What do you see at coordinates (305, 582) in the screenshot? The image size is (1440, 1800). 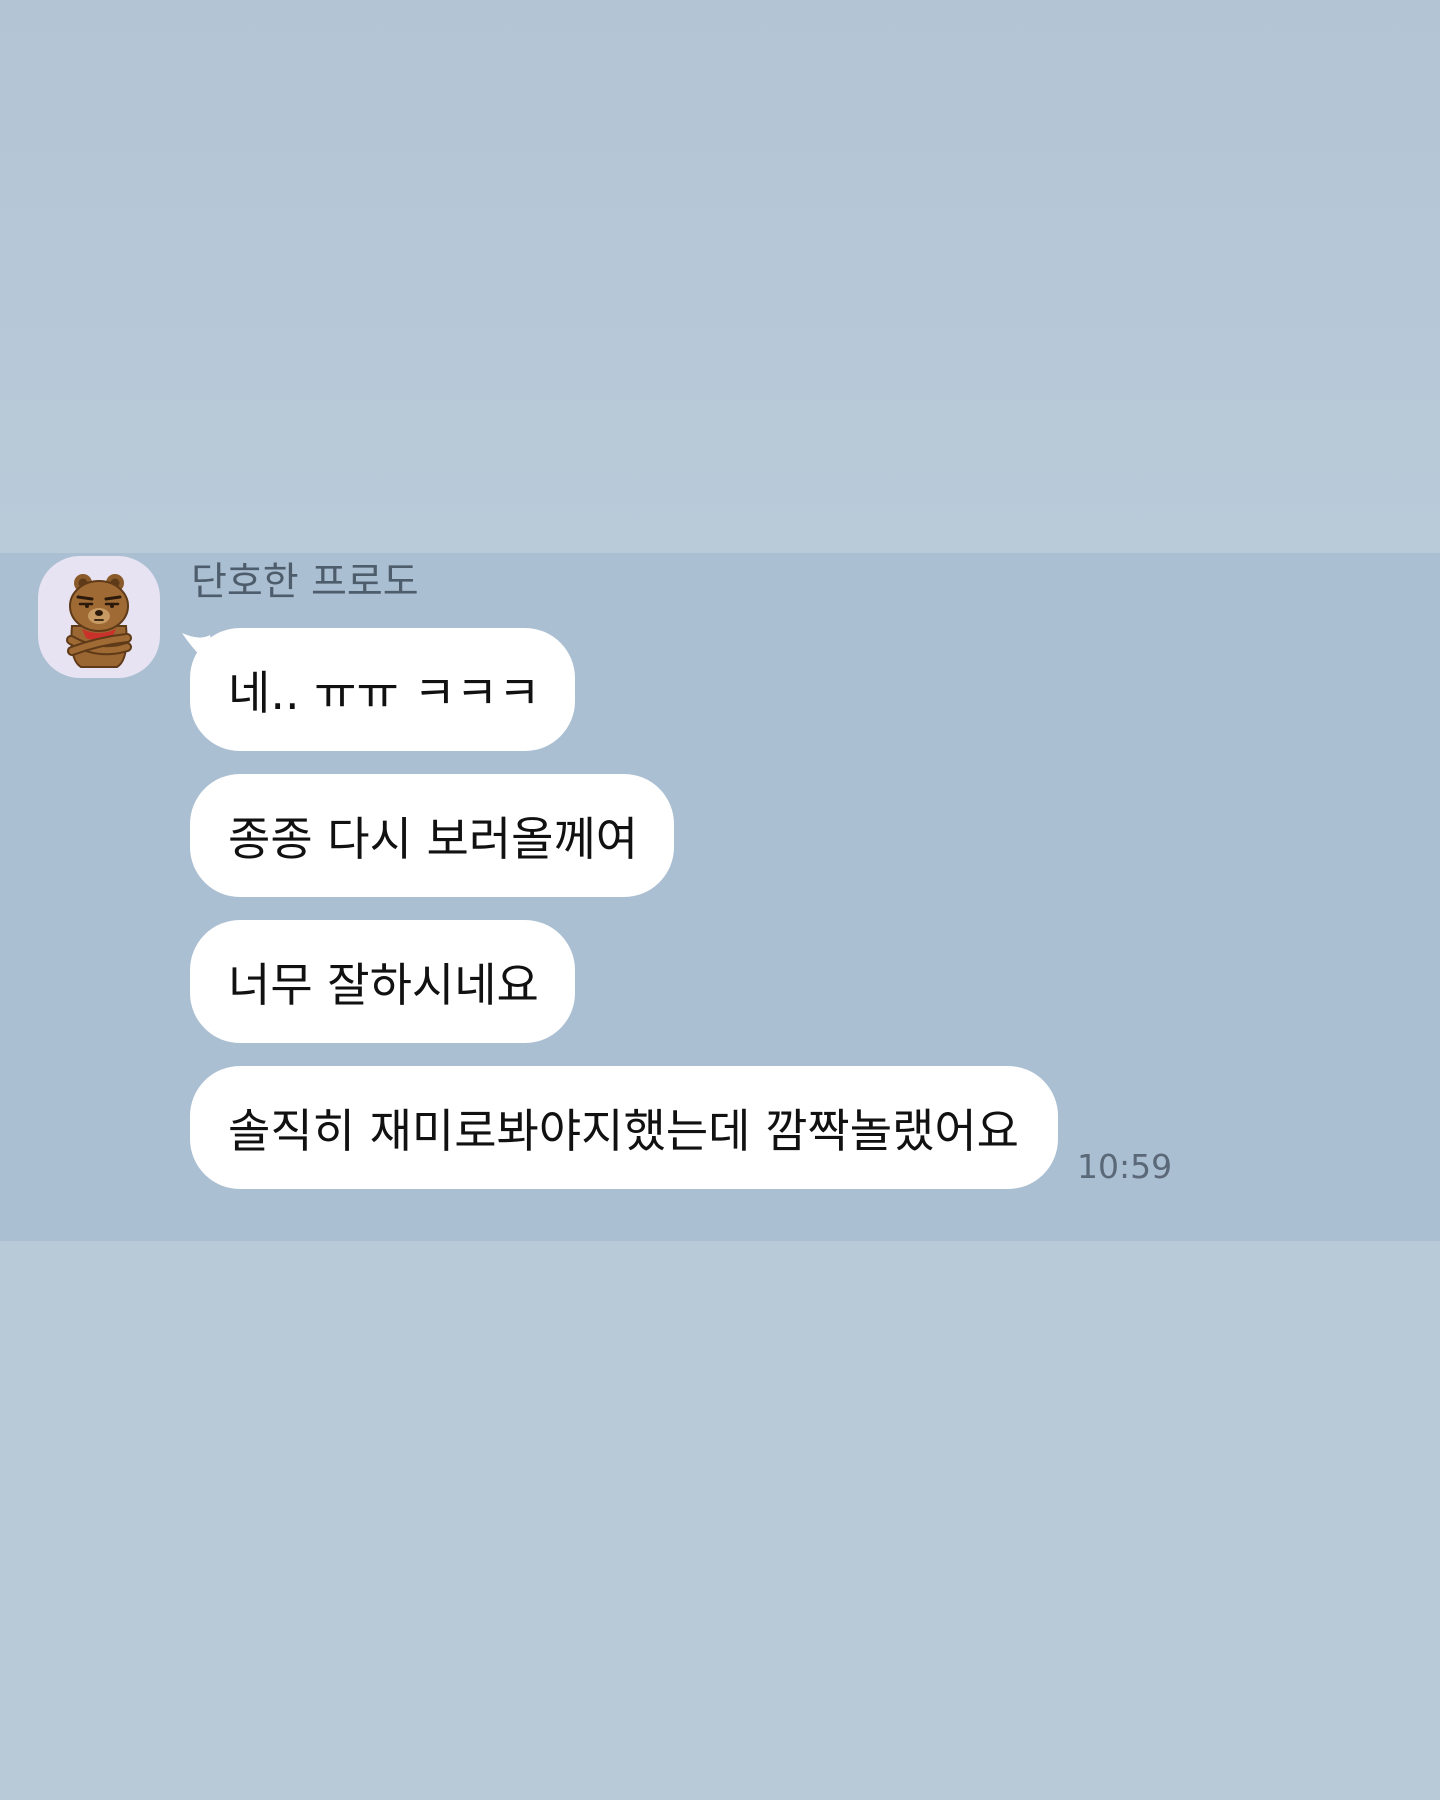 I see `sender-name: 단호한 프로도` at bounding box center [305, 582].